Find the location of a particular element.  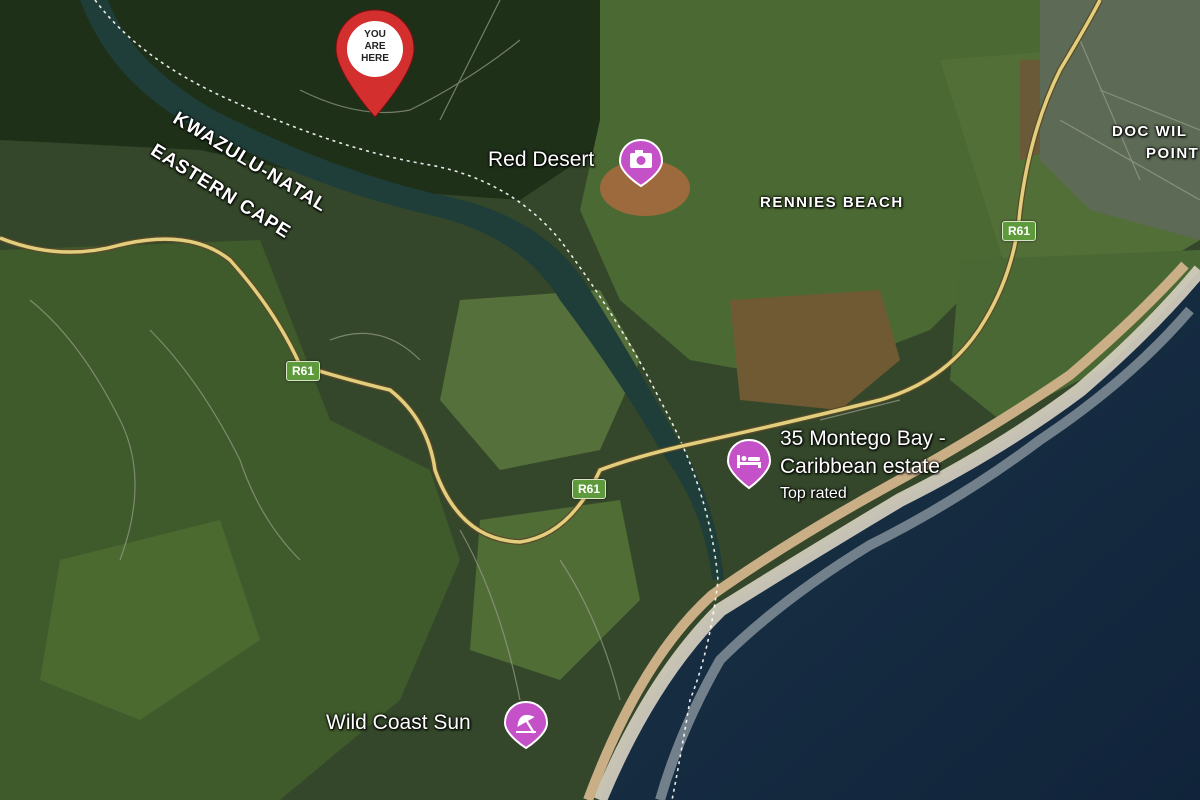

poi-rating-top-rated: Top rated is located at coordinates (813, 493).